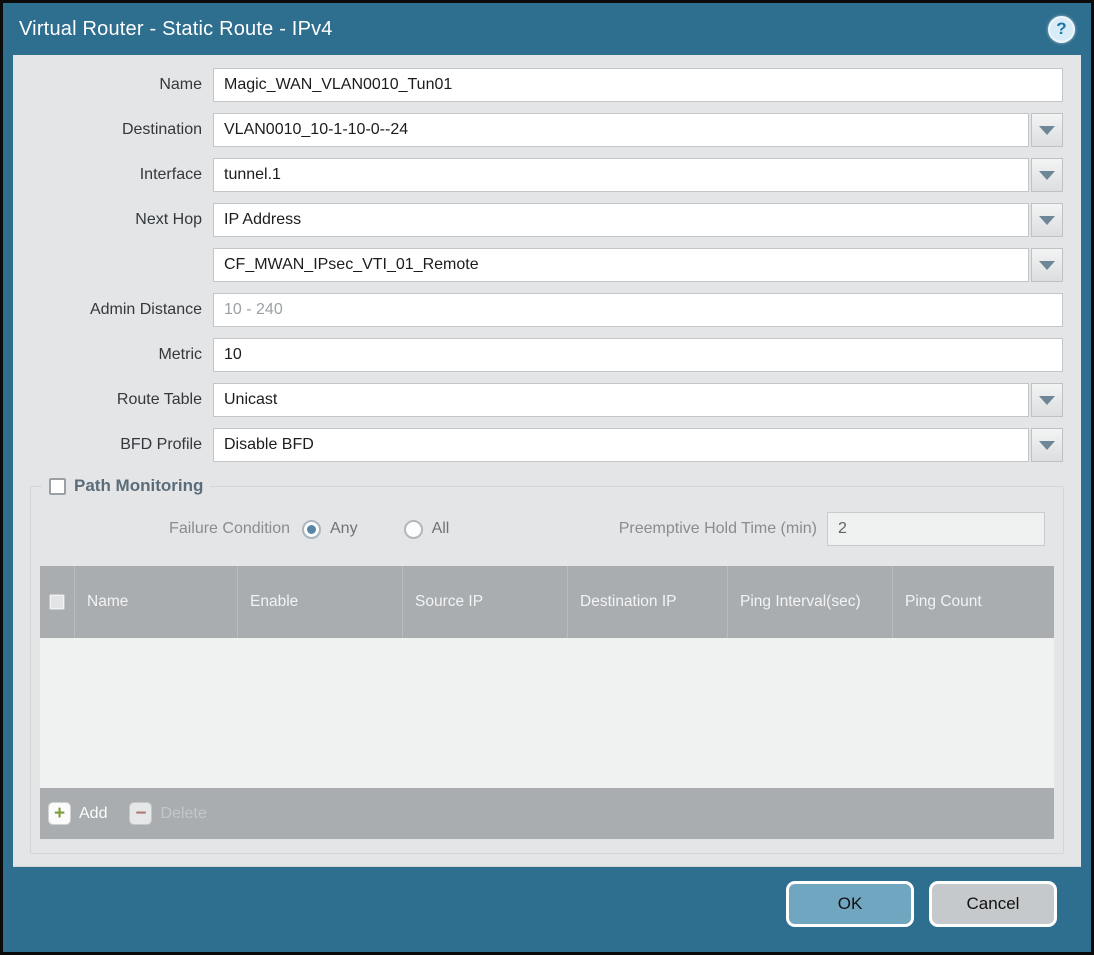 This screenshot has height=955, width=1094. I want to click on bfd-profile-label: BFD Profile, so click(161, 444).